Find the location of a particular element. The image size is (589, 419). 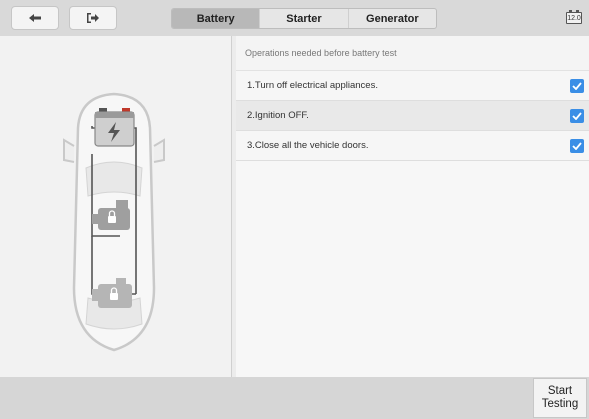

checklist-item: 1.Turn off electrical appliances. is located at coordinates (412, 86).